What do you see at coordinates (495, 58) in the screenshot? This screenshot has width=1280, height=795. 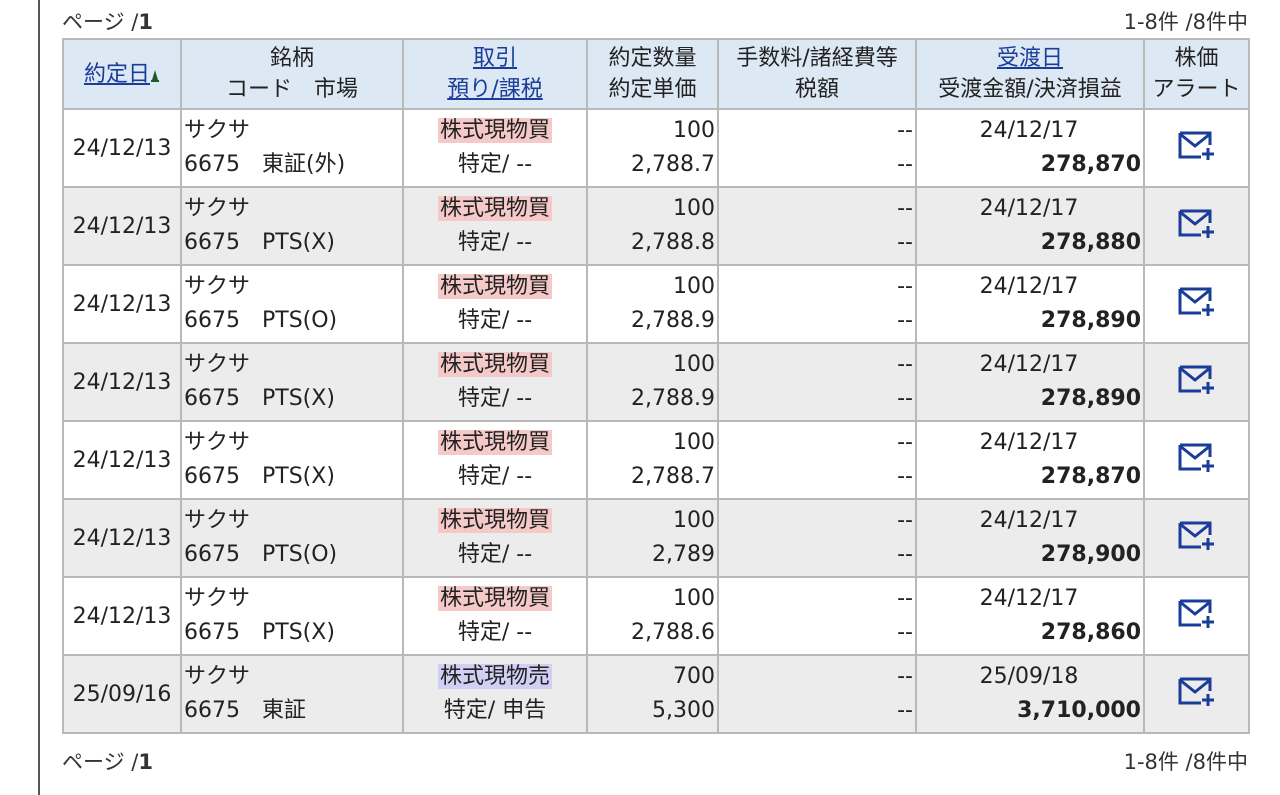 I see `sort-trade-link: 取引` at bounding box center [495, 58].